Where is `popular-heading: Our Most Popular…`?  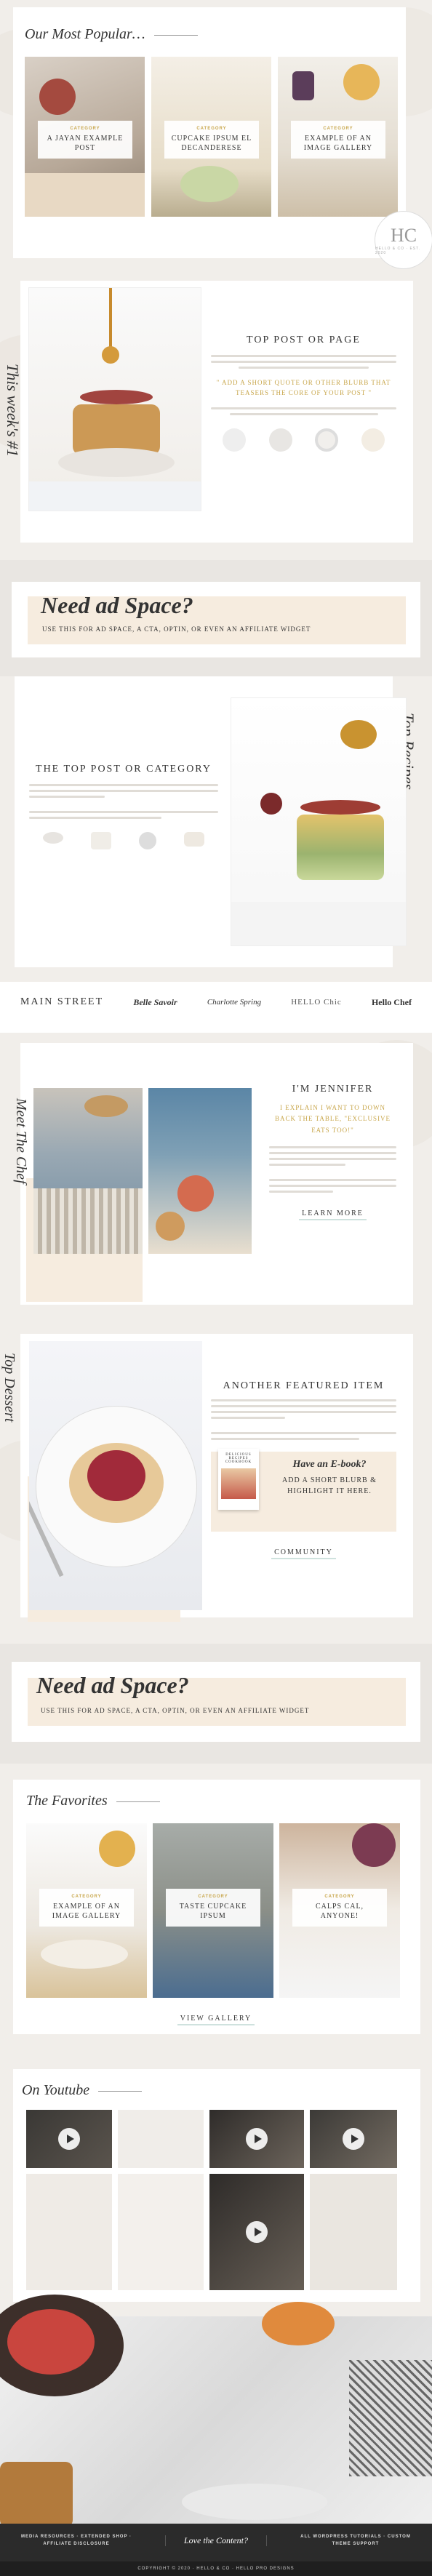
popular-heading: Our Most Popular… is located at coordinates (111, 34).